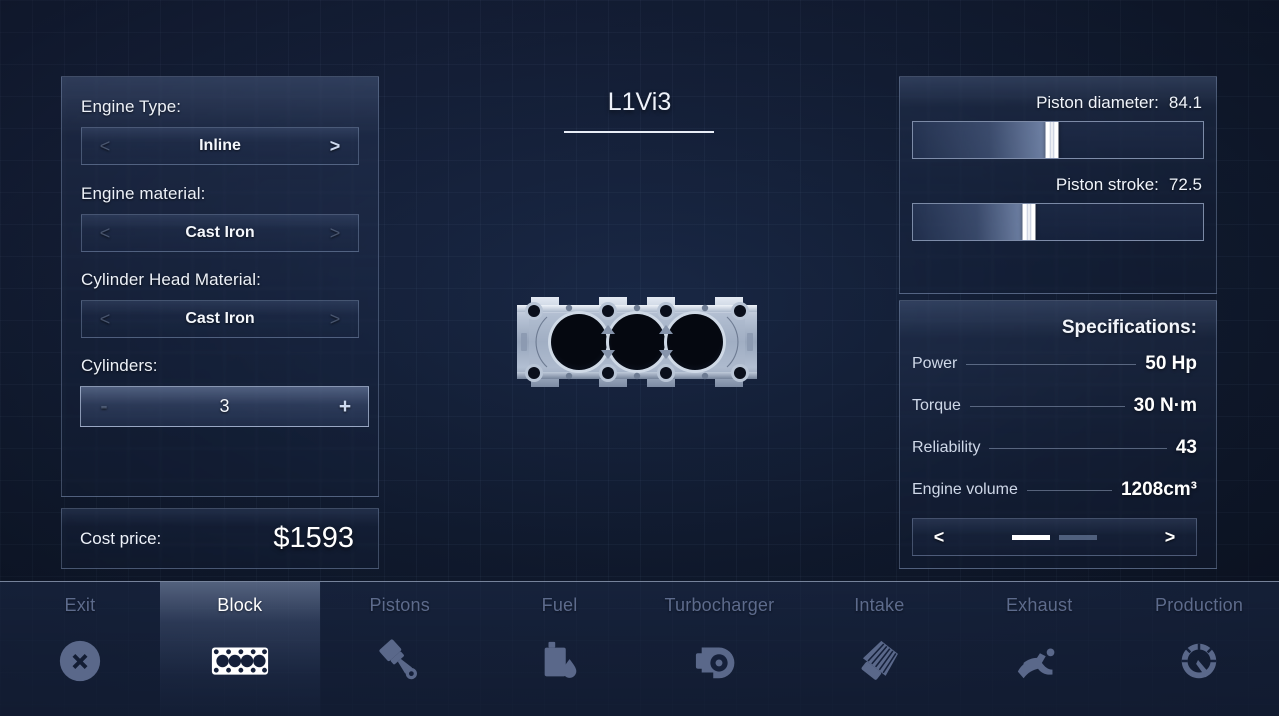  What do you see at coordinates (335, 319) in the screenshot?
I see `cylinder-head-material-next-arrow: >` at bounding box center [335, 319].